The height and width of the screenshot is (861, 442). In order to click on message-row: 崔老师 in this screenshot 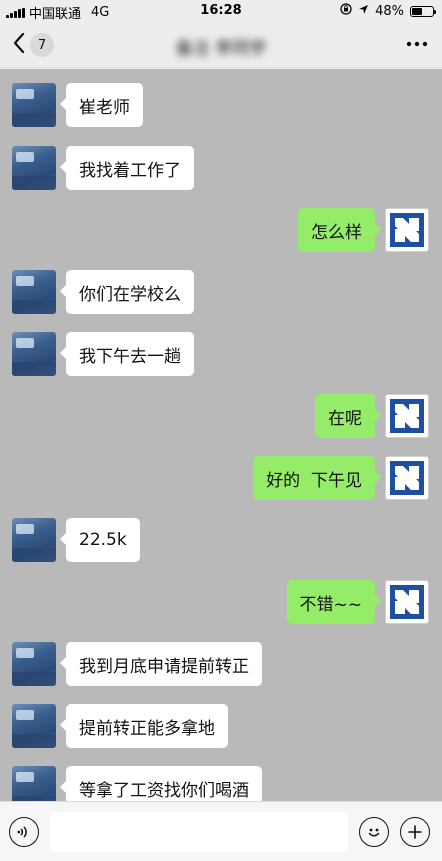, I will do `click(77, 105)`.